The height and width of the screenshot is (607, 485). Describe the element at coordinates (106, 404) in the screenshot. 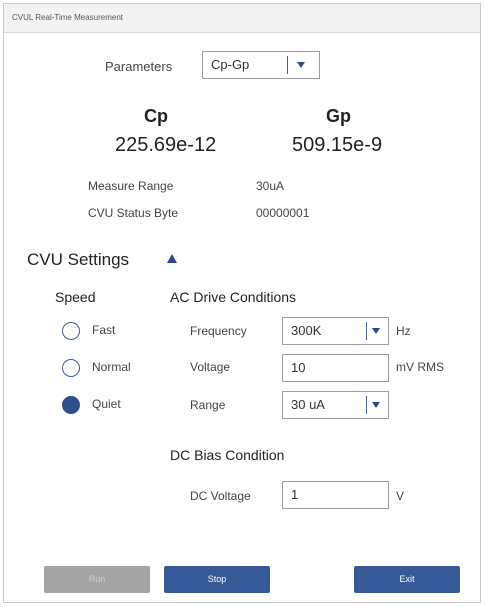

I see `speed-quiet-label: Quiet` at that location.